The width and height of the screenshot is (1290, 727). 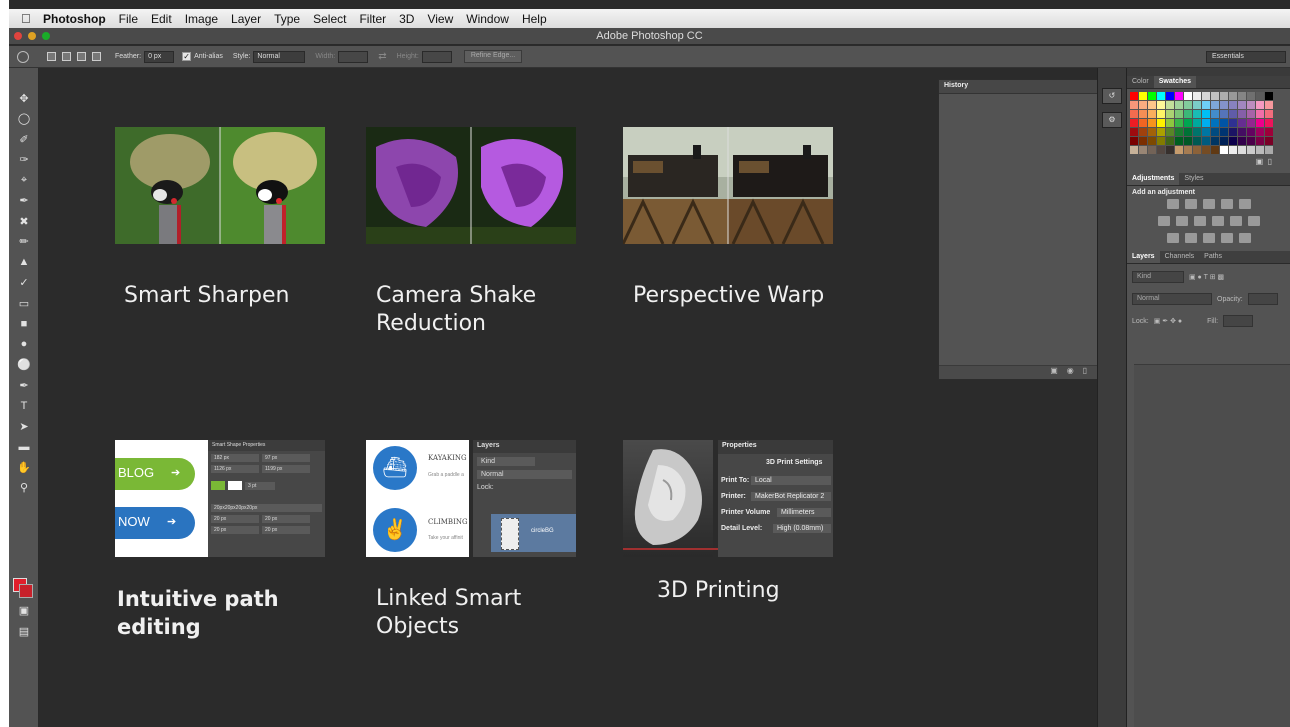 I want to click on history-tab: History, so click(x=1018, y=87).